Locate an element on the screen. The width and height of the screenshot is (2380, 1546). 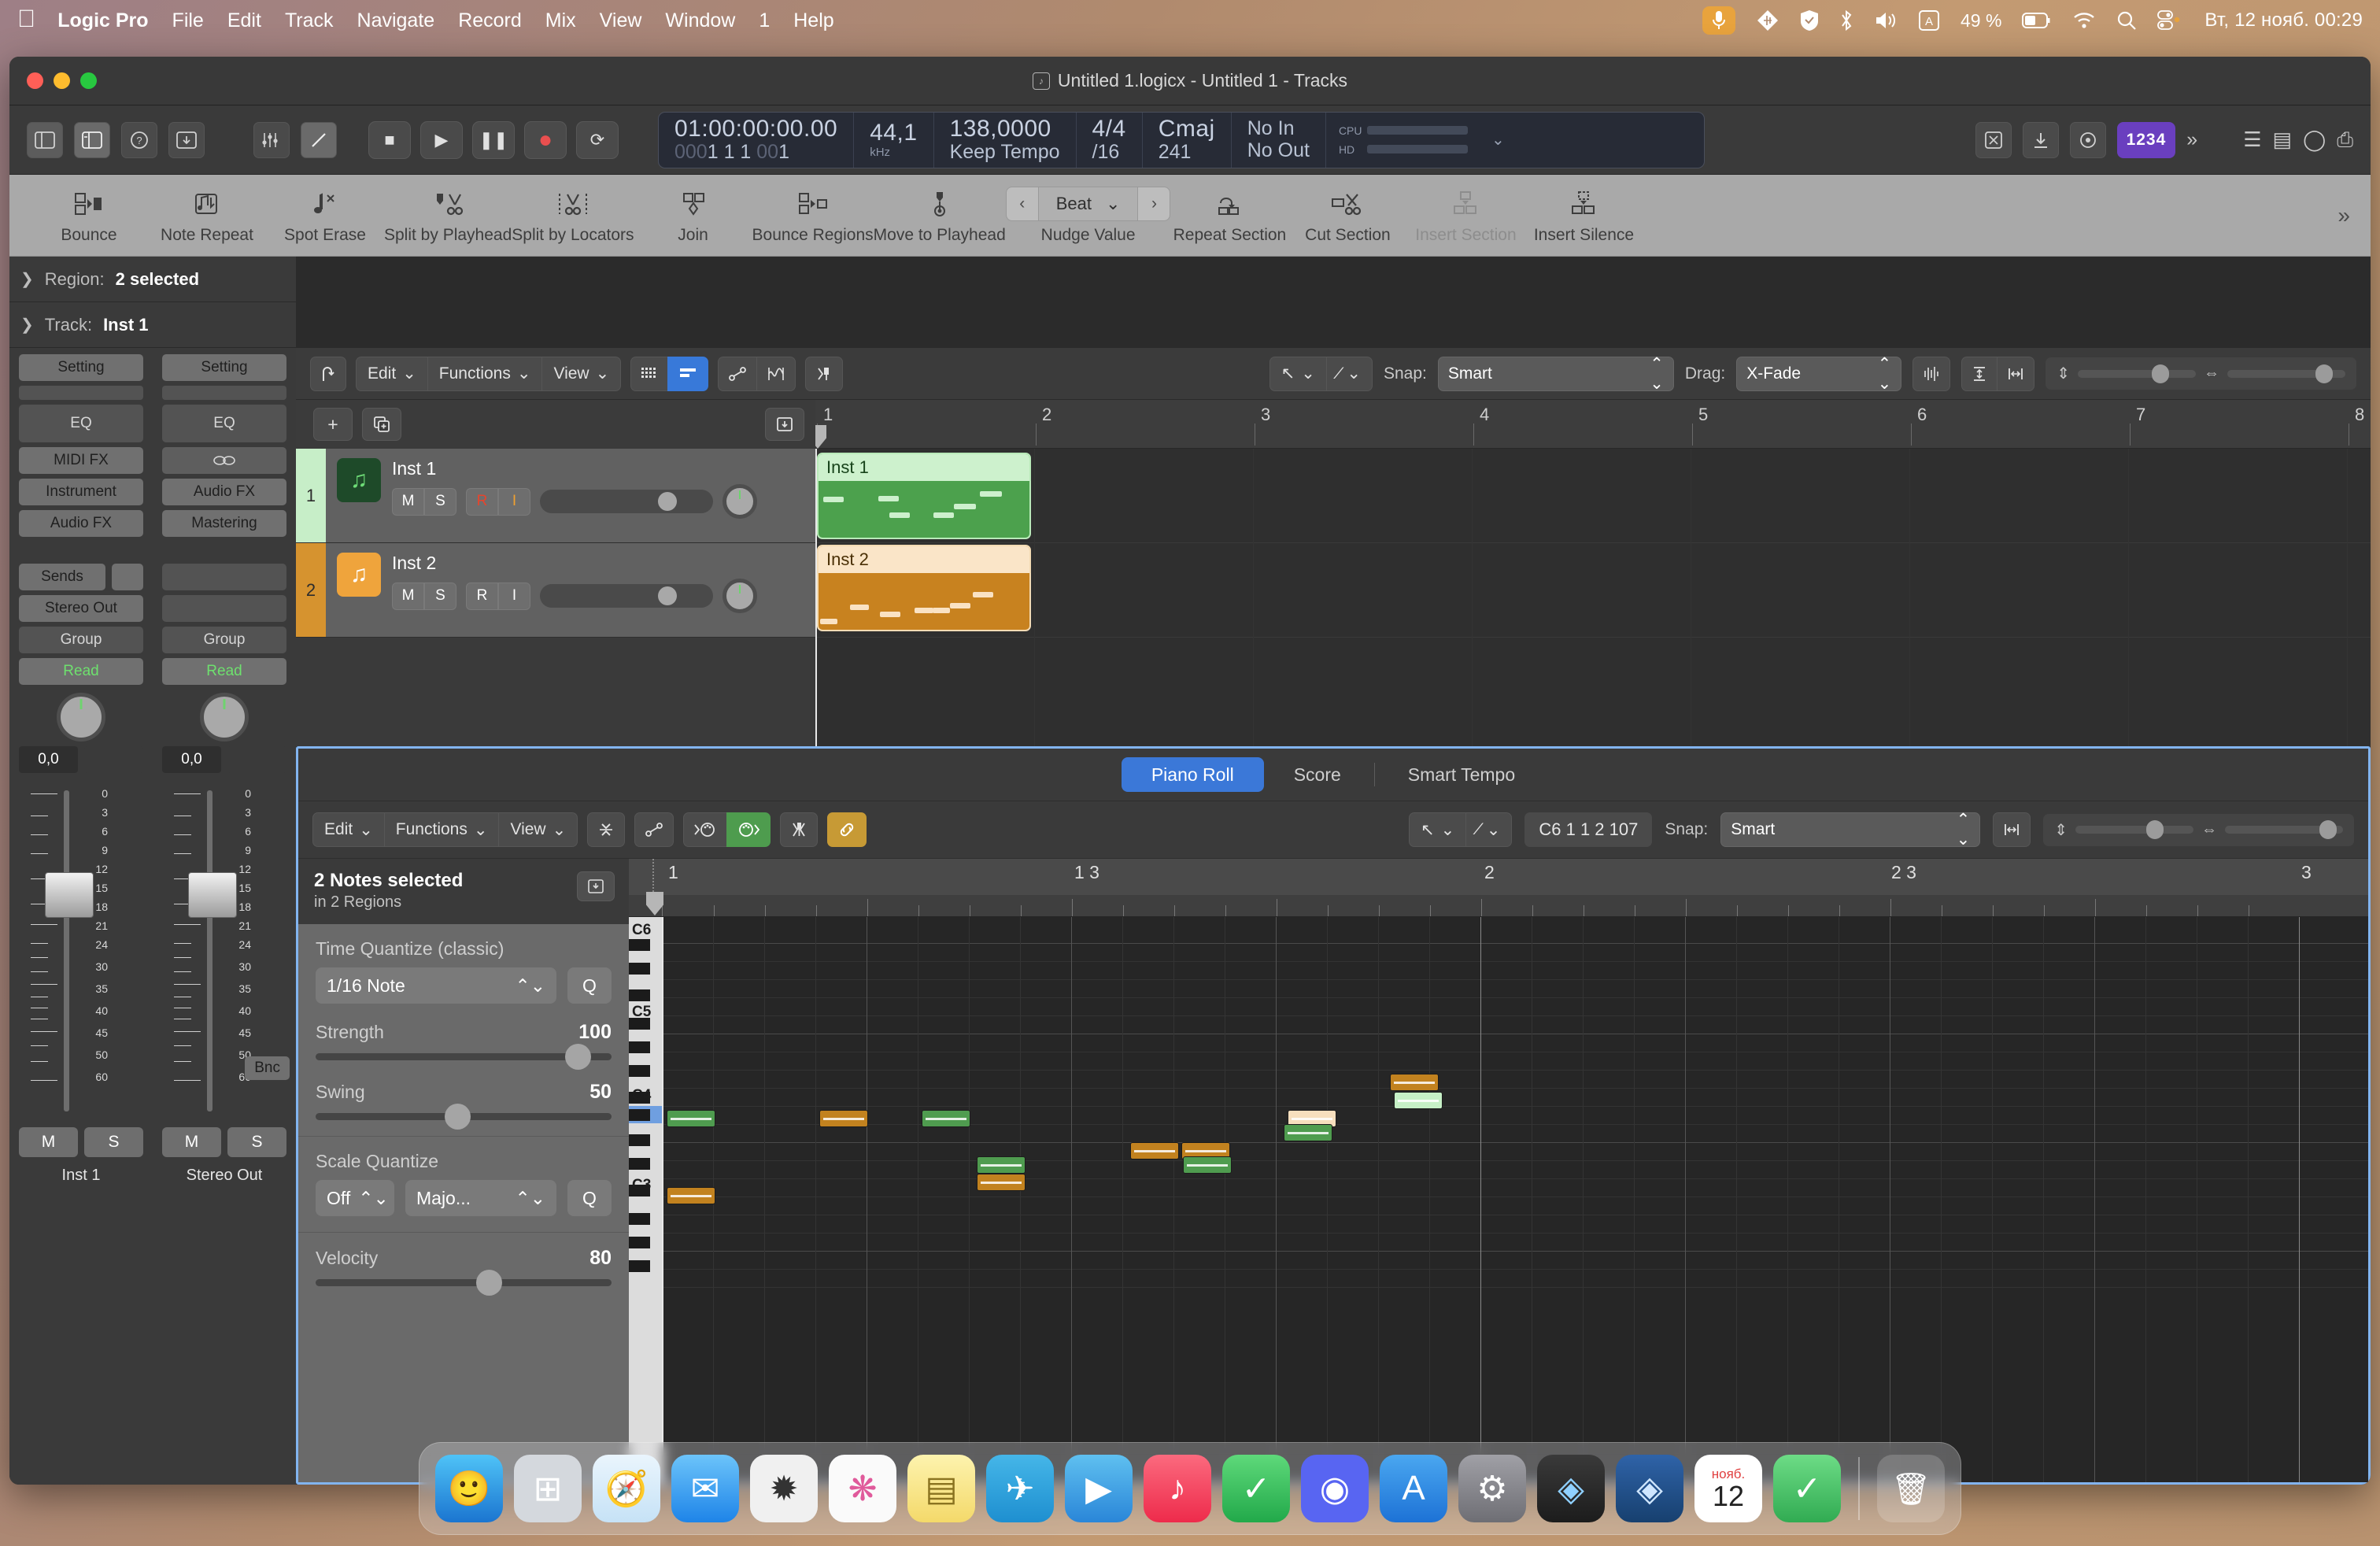
mastering-button: Mastering is located at coordinates (224, 523).